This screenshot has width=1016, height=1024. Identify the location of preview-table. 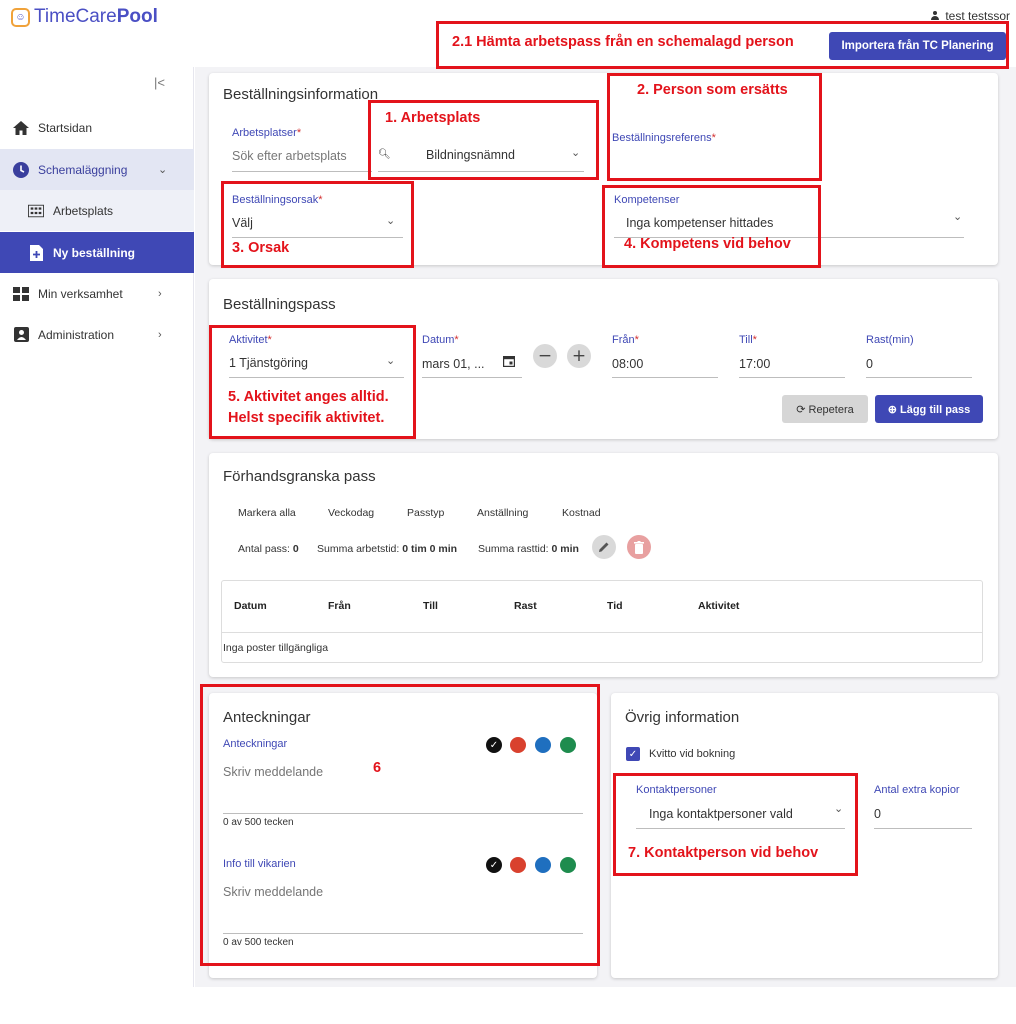
(602, 621).